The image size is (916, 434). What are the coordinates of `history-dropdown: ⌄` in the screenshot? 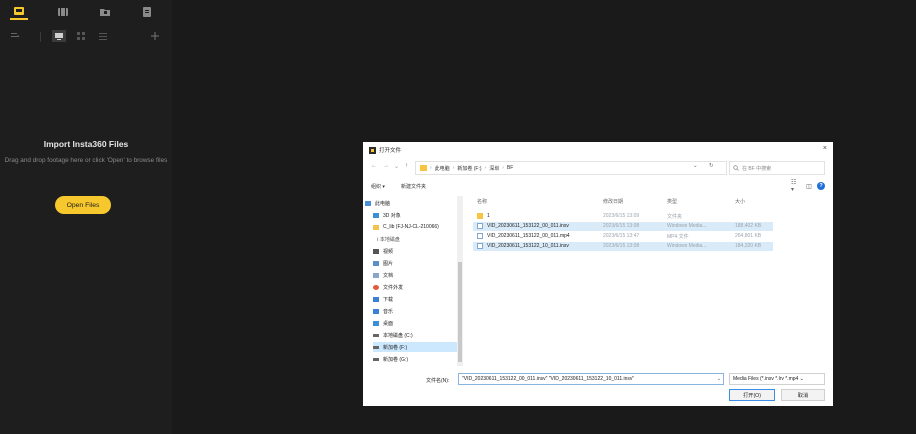 It's located at (396, 166).